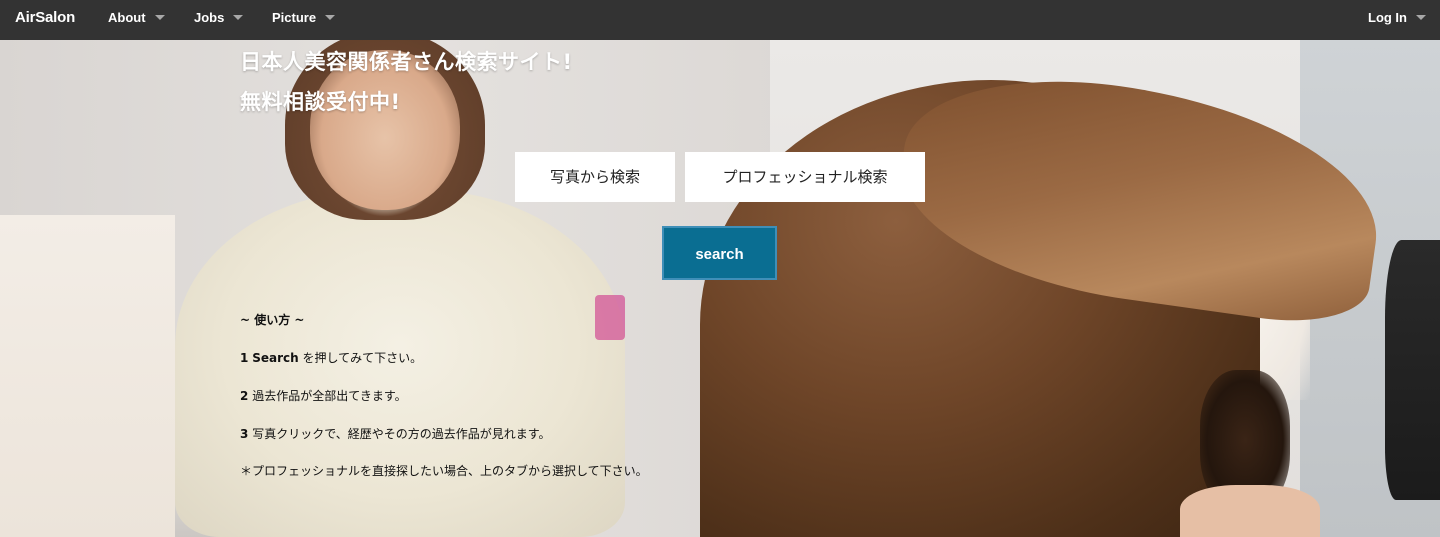 This screenshot has width=1440, height=537. What do you see at coordinates (406, 62) in the screenshot?
I see `headline-line-1: 日本人美容関係者さん検索サイト!` at bounding box center [406, 62].